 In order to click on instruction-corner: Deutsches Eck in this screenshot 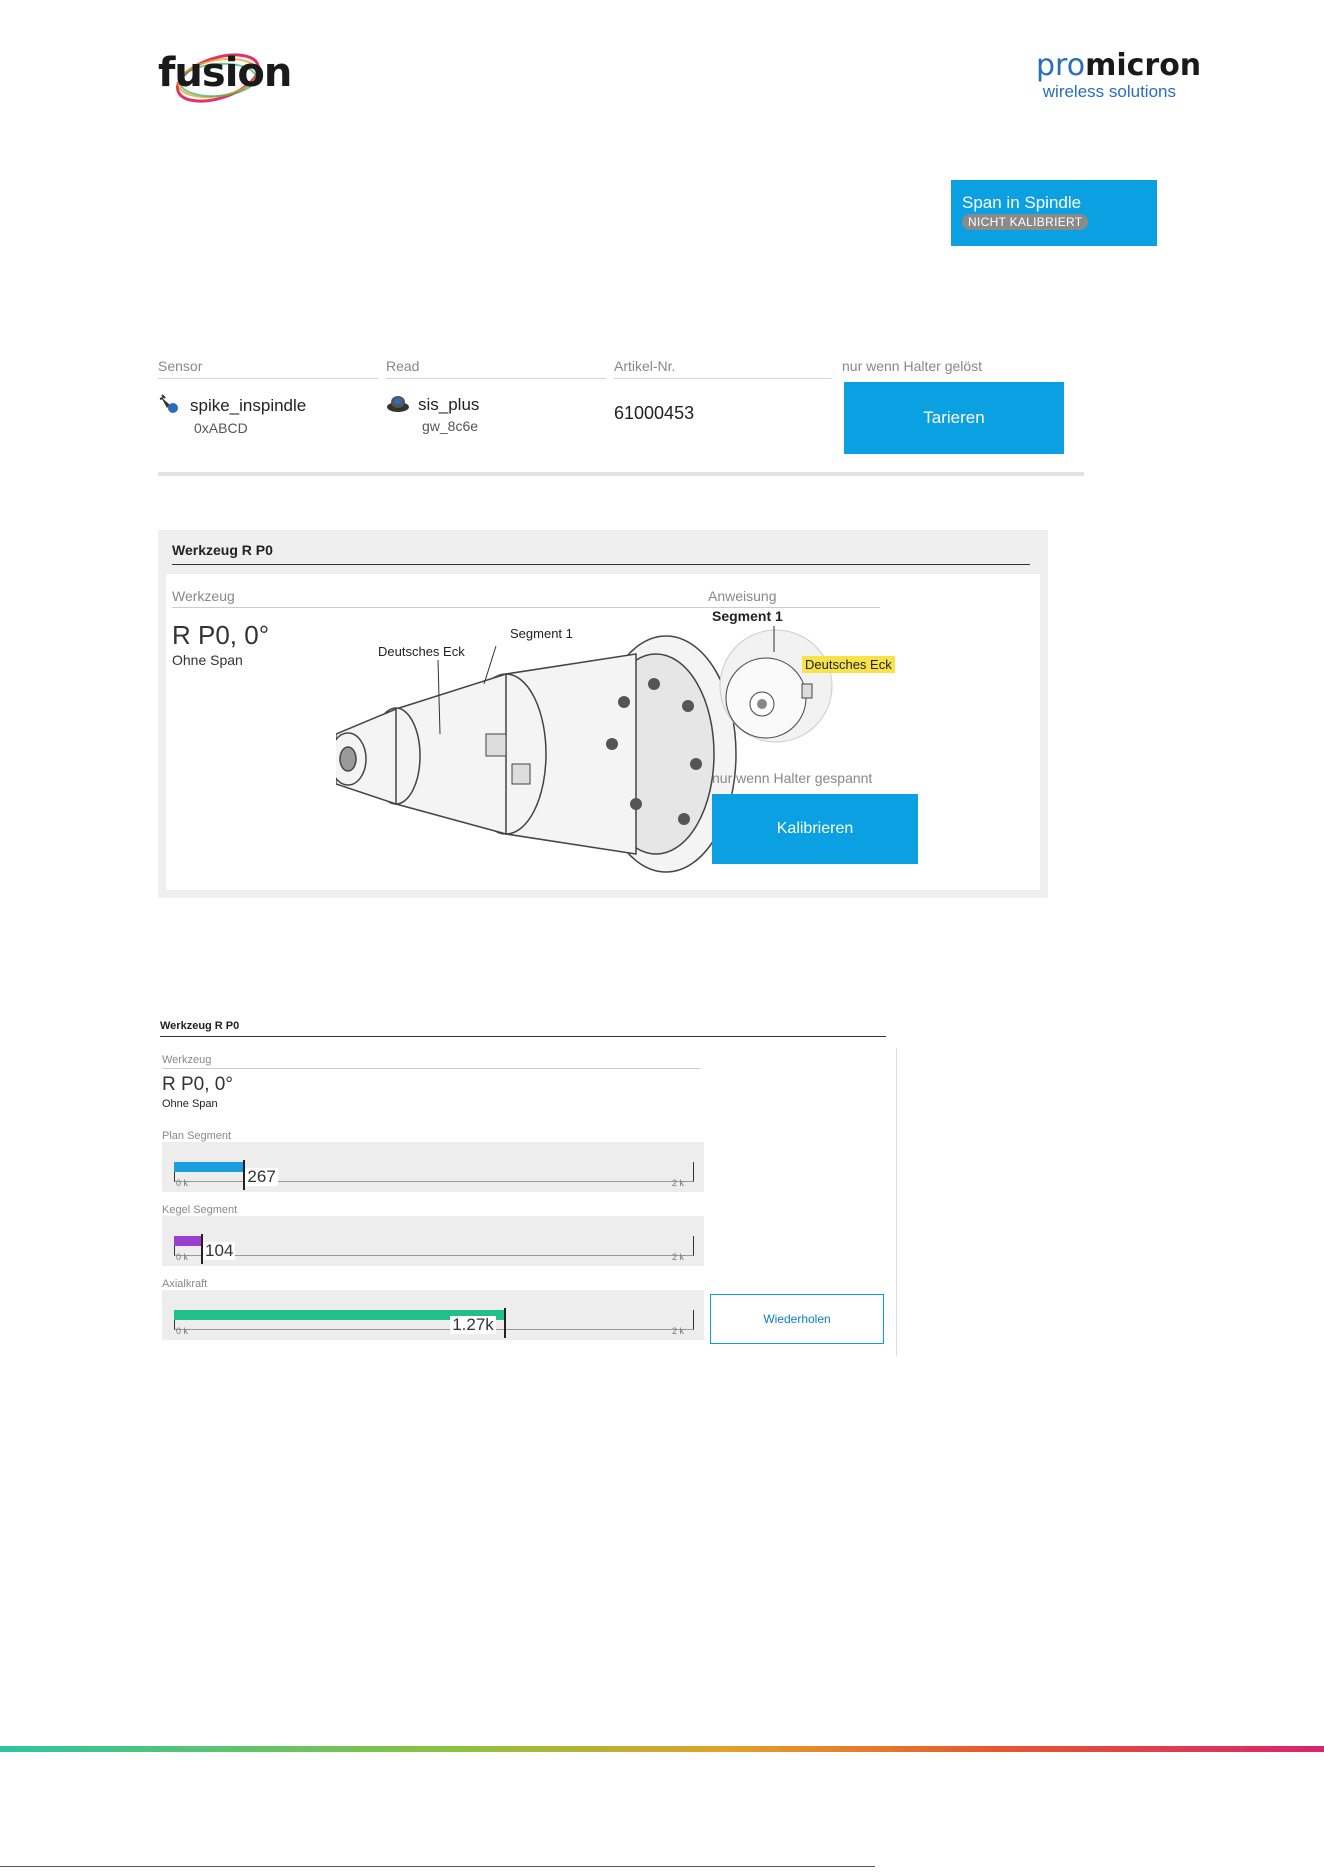, I will do `click(848, 664)`.